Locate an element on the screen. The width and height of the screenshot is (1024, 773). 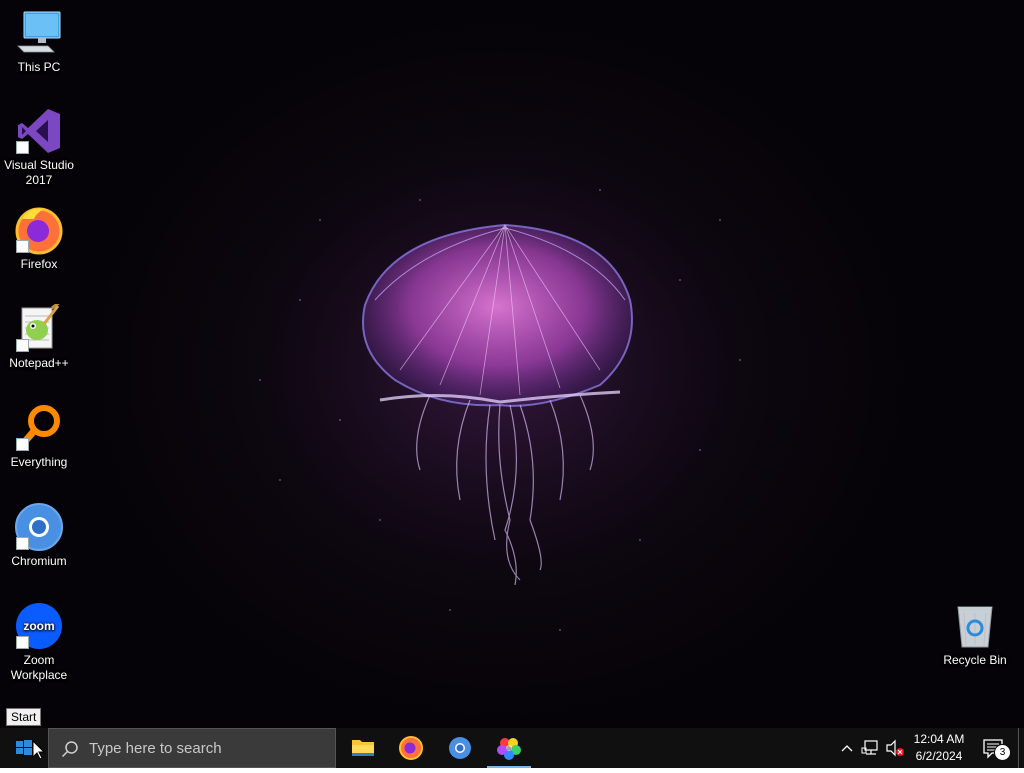
clock-time: 12:04 AM is located at coordinates (939, 739).